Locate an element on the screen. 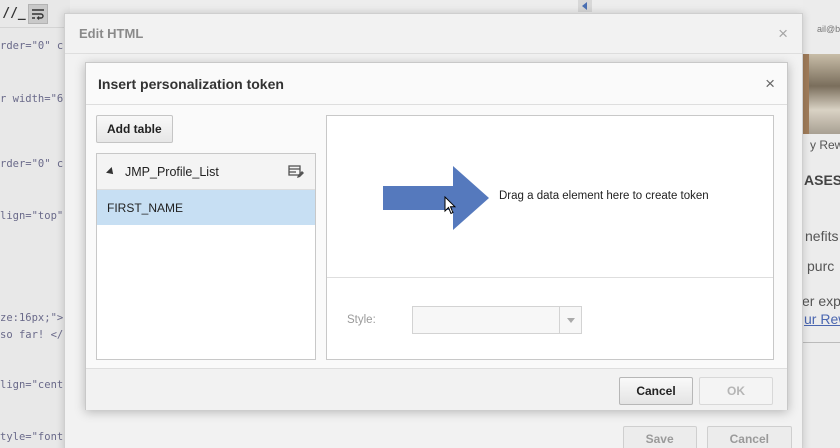  insert-token-title: Insert personalization token is located at coordinates (191, 83).